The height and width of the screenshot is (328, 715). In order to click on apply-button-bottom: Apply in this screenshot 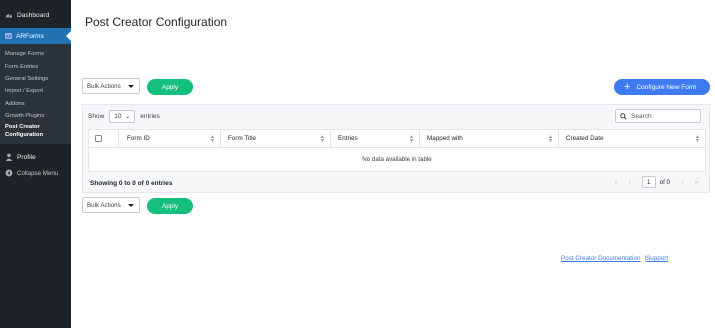, I will do `click(170, 206)`.